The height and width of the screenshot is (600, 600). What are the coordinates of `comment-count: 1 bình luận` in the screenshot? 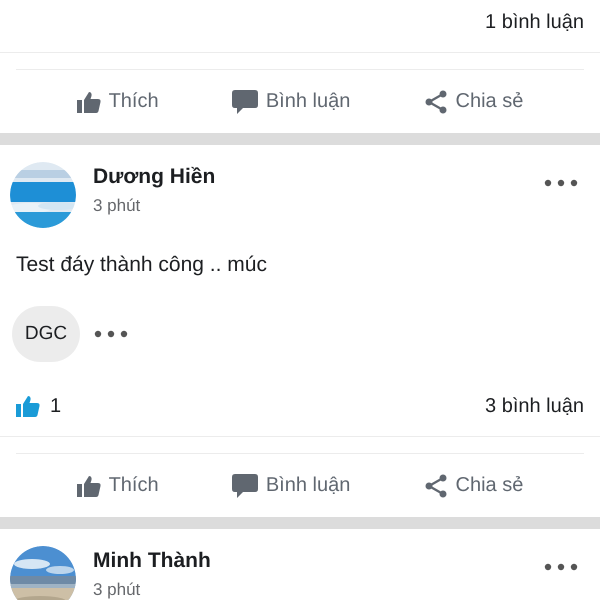 It's located at (534, 22).